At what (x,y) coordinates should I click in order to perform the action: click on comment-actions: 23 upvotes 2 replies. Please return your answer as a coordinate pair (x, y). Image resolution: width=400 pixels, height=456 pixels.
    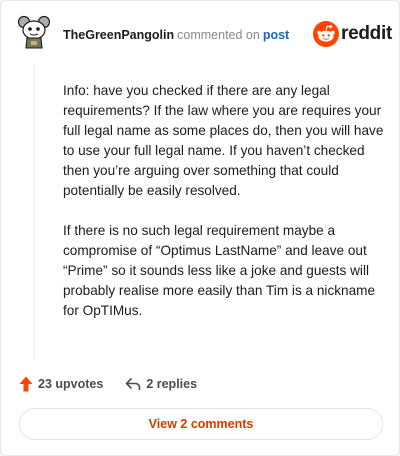
    Looking at the image, I should click on (108, 384).